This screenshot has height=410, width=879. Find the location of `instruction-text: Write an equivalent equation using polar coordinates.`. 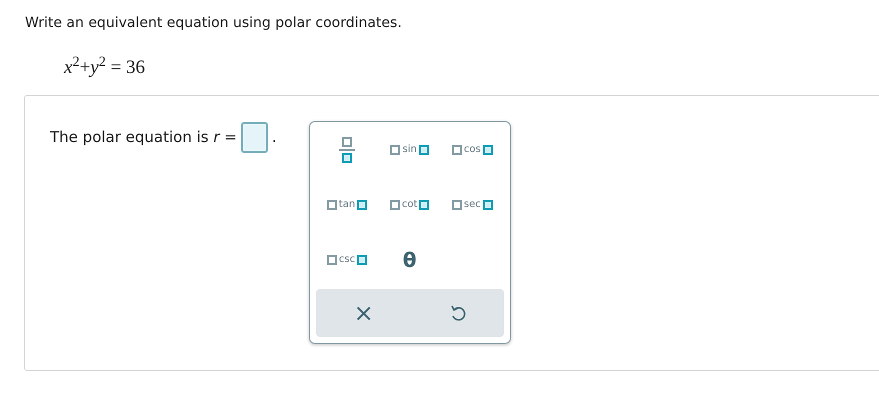

instruction-text: Write an equivalent equation using polar coordinates. is located at coordinates (214, 23).